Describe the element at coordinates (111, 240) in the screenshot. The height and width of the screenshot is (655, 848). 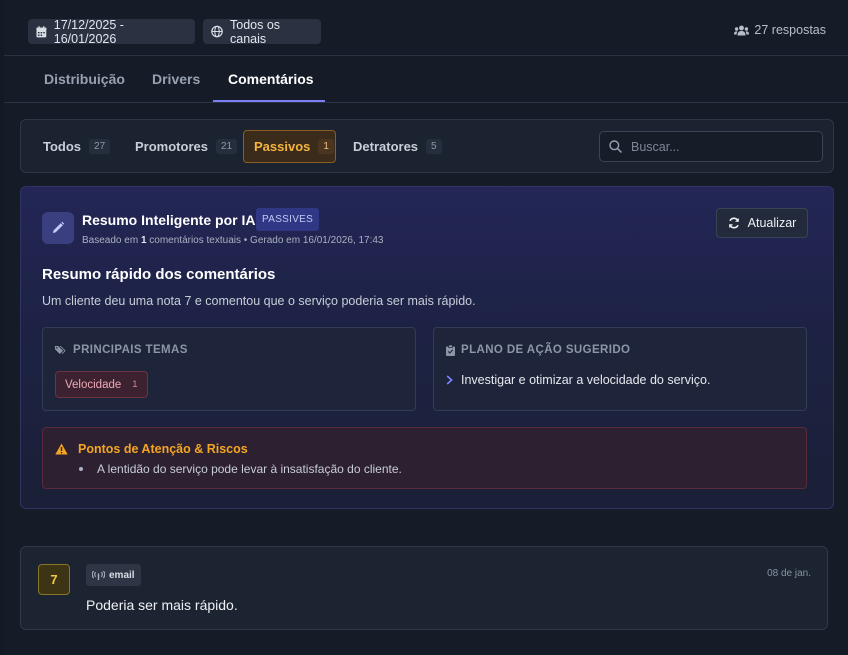
I see `meta-prefix: Baseado em` at that location.